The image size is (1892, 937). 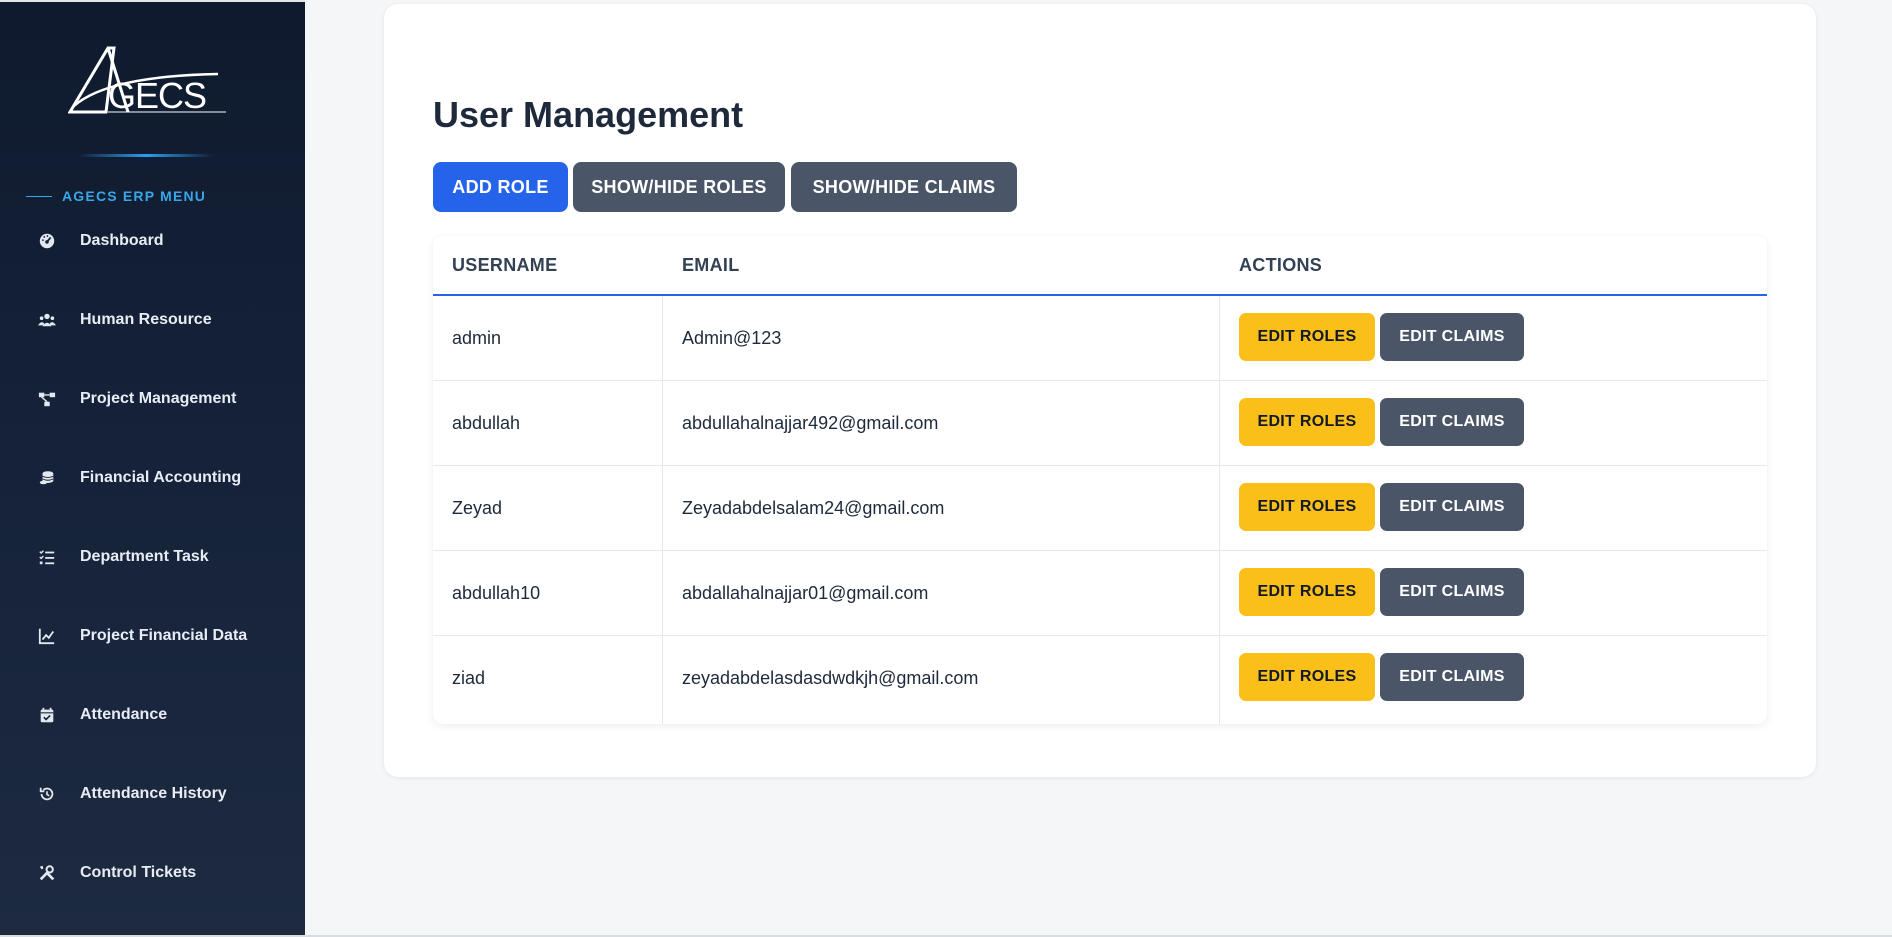 What do you see at coordinates (830, 678) in the screenshot?
I see `email-cell: zeyadabdelasdasdwdkjh@gmail.com` at bounding box center [830, 678].